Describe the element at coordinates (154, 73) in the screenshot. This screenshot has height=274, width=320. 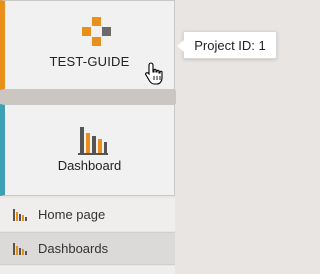
I see `hand-cursor-icon` at that location.